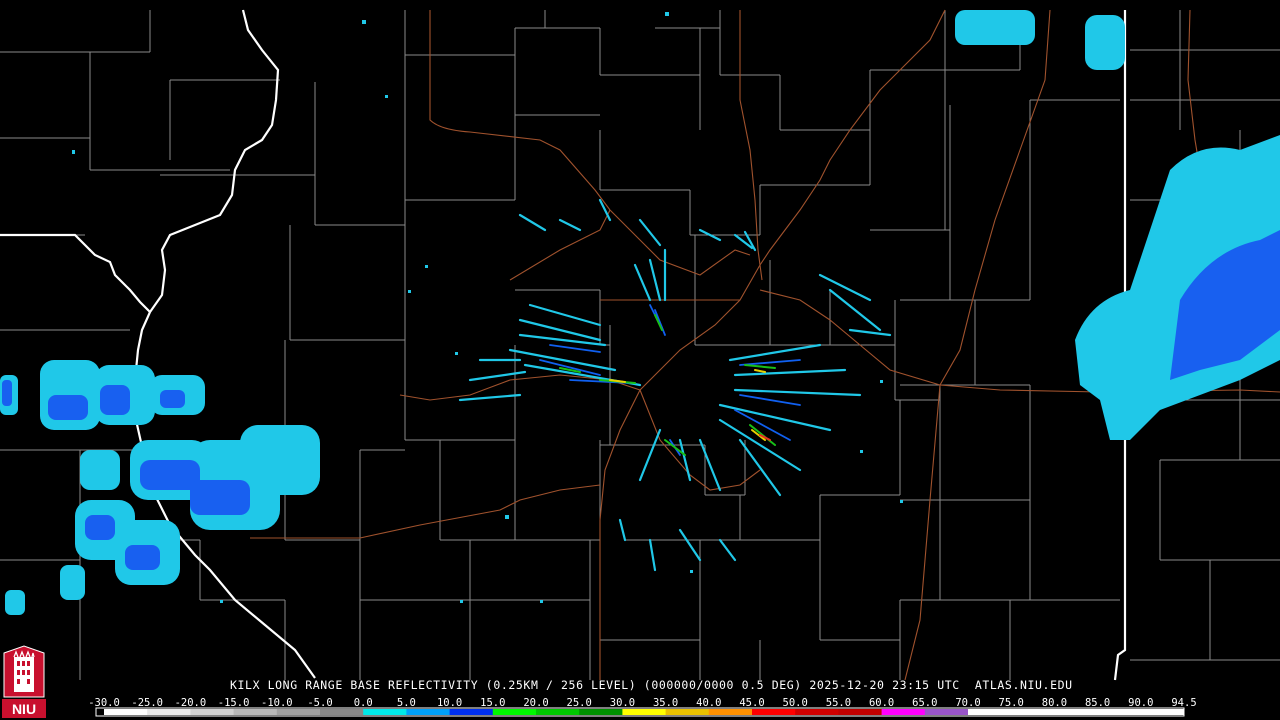 Image resolution: width=1280 pixels, height=720 pixels. What do you see at coordinates (709, 703) in the screenshot?
I see `scale-label: 40.0` at bounding box center [709, 703].